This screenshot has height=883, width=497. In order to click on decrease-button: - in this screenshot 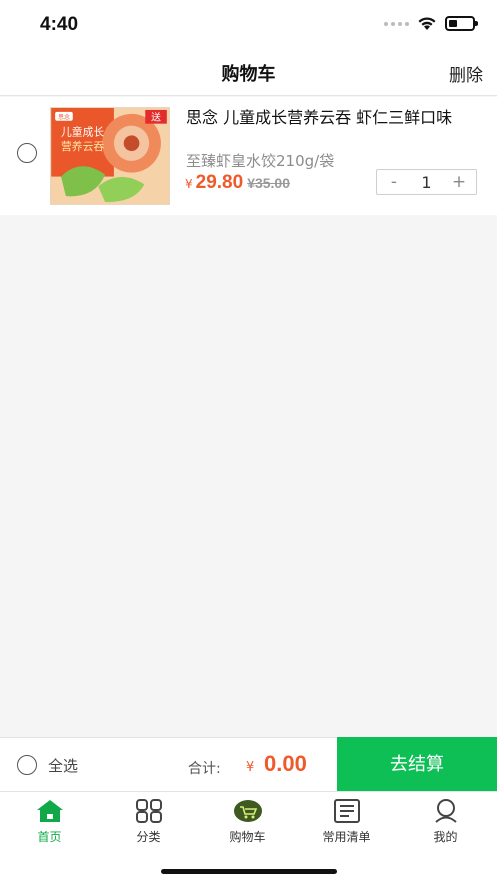, I will do `click(394, 182)`.